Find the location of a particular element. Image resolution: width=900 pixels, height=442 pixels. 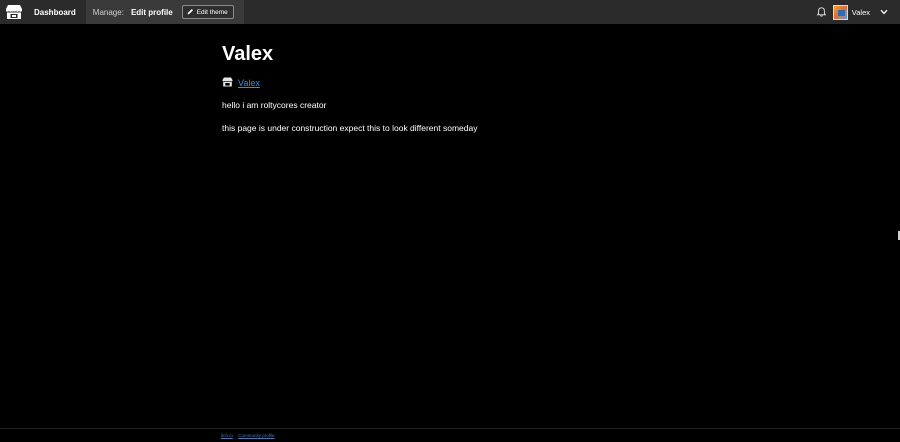

avatar is located at coordinates (840, 12).